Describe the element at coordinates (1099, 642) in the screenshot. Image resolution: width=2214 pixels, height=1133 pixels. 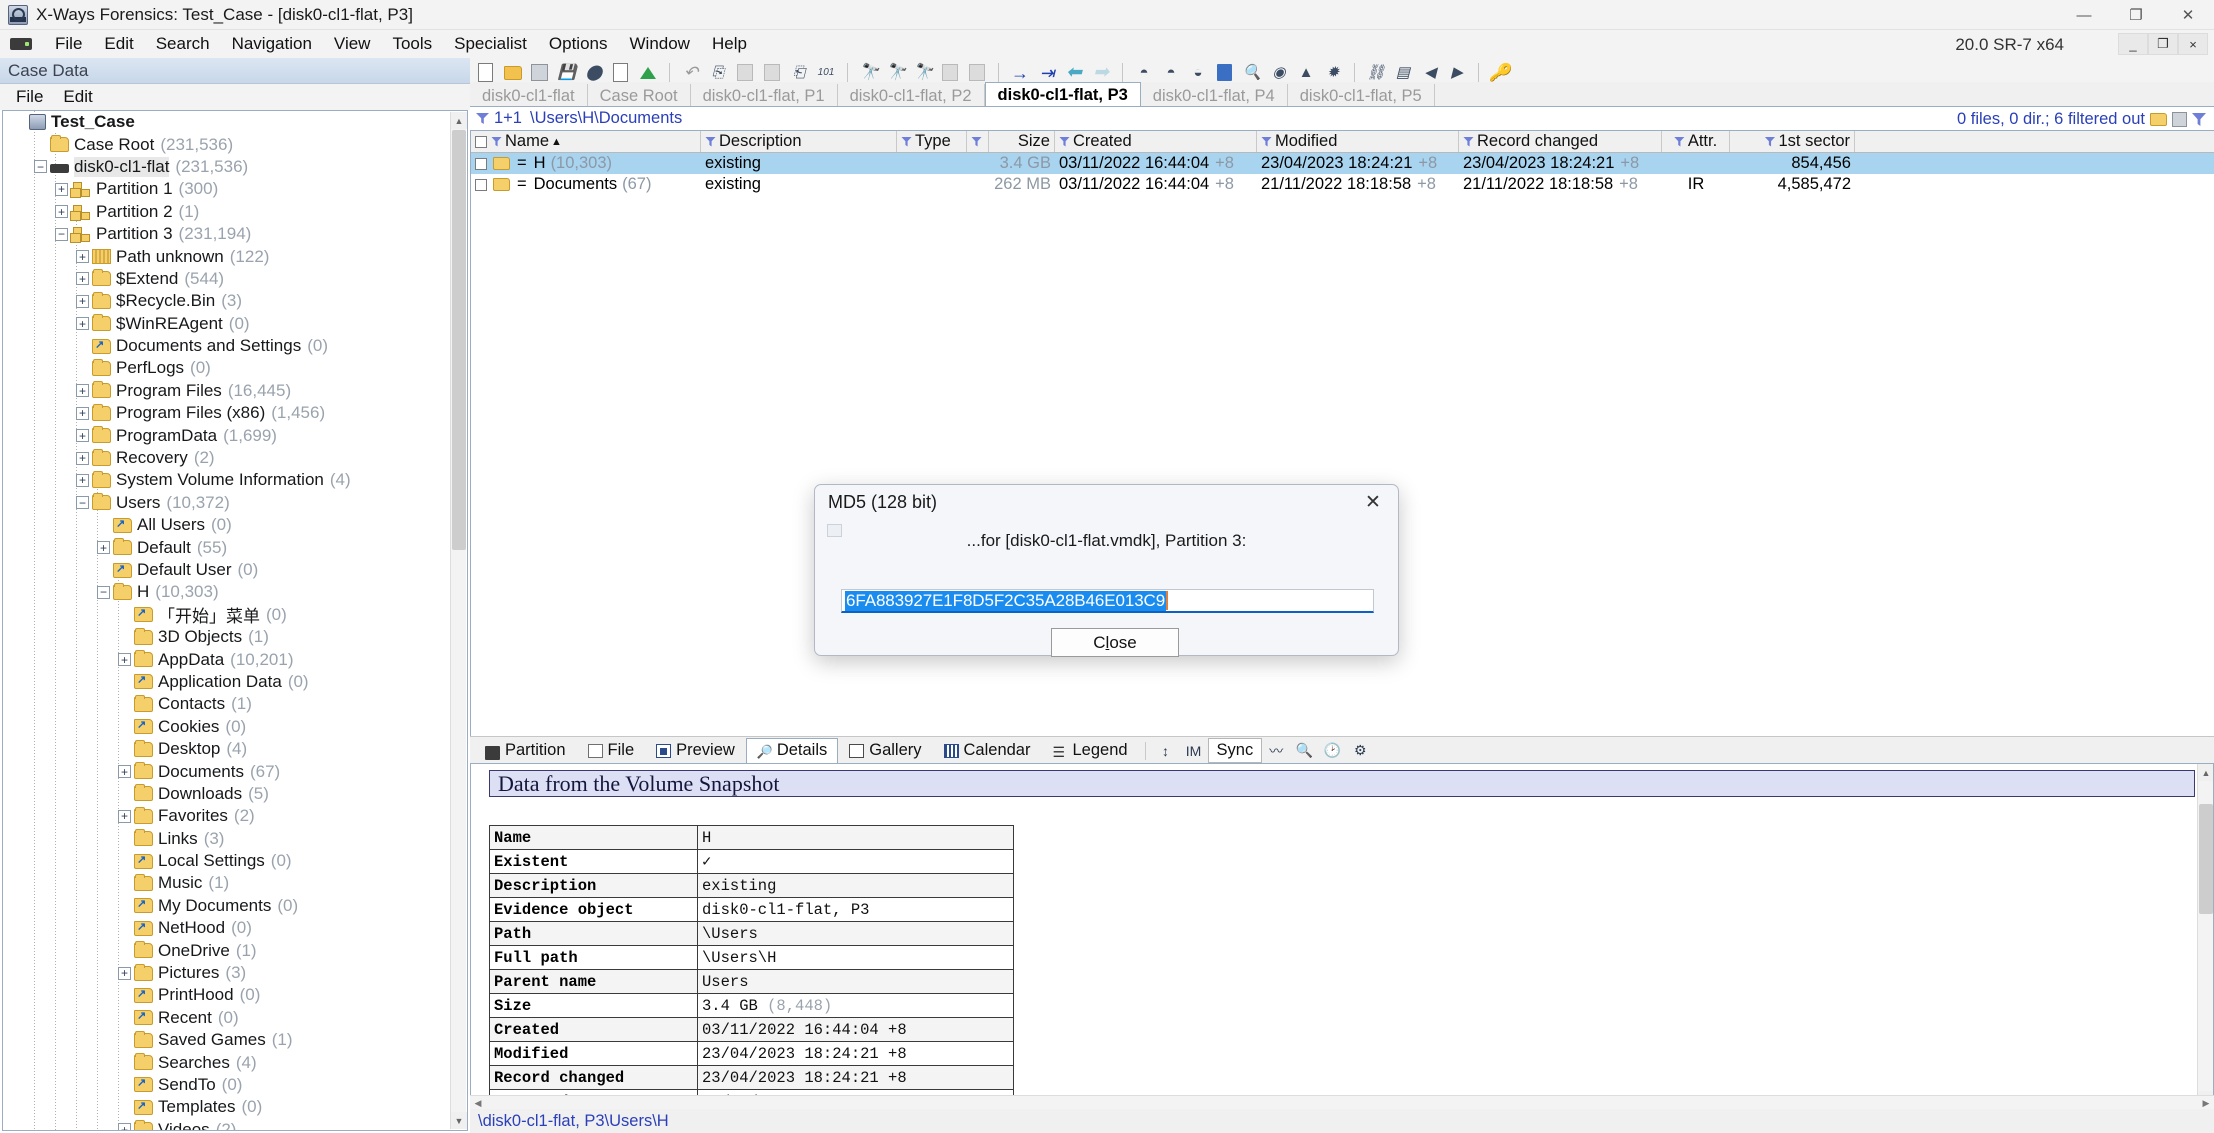
I see `close-button-pre: C` at that location.